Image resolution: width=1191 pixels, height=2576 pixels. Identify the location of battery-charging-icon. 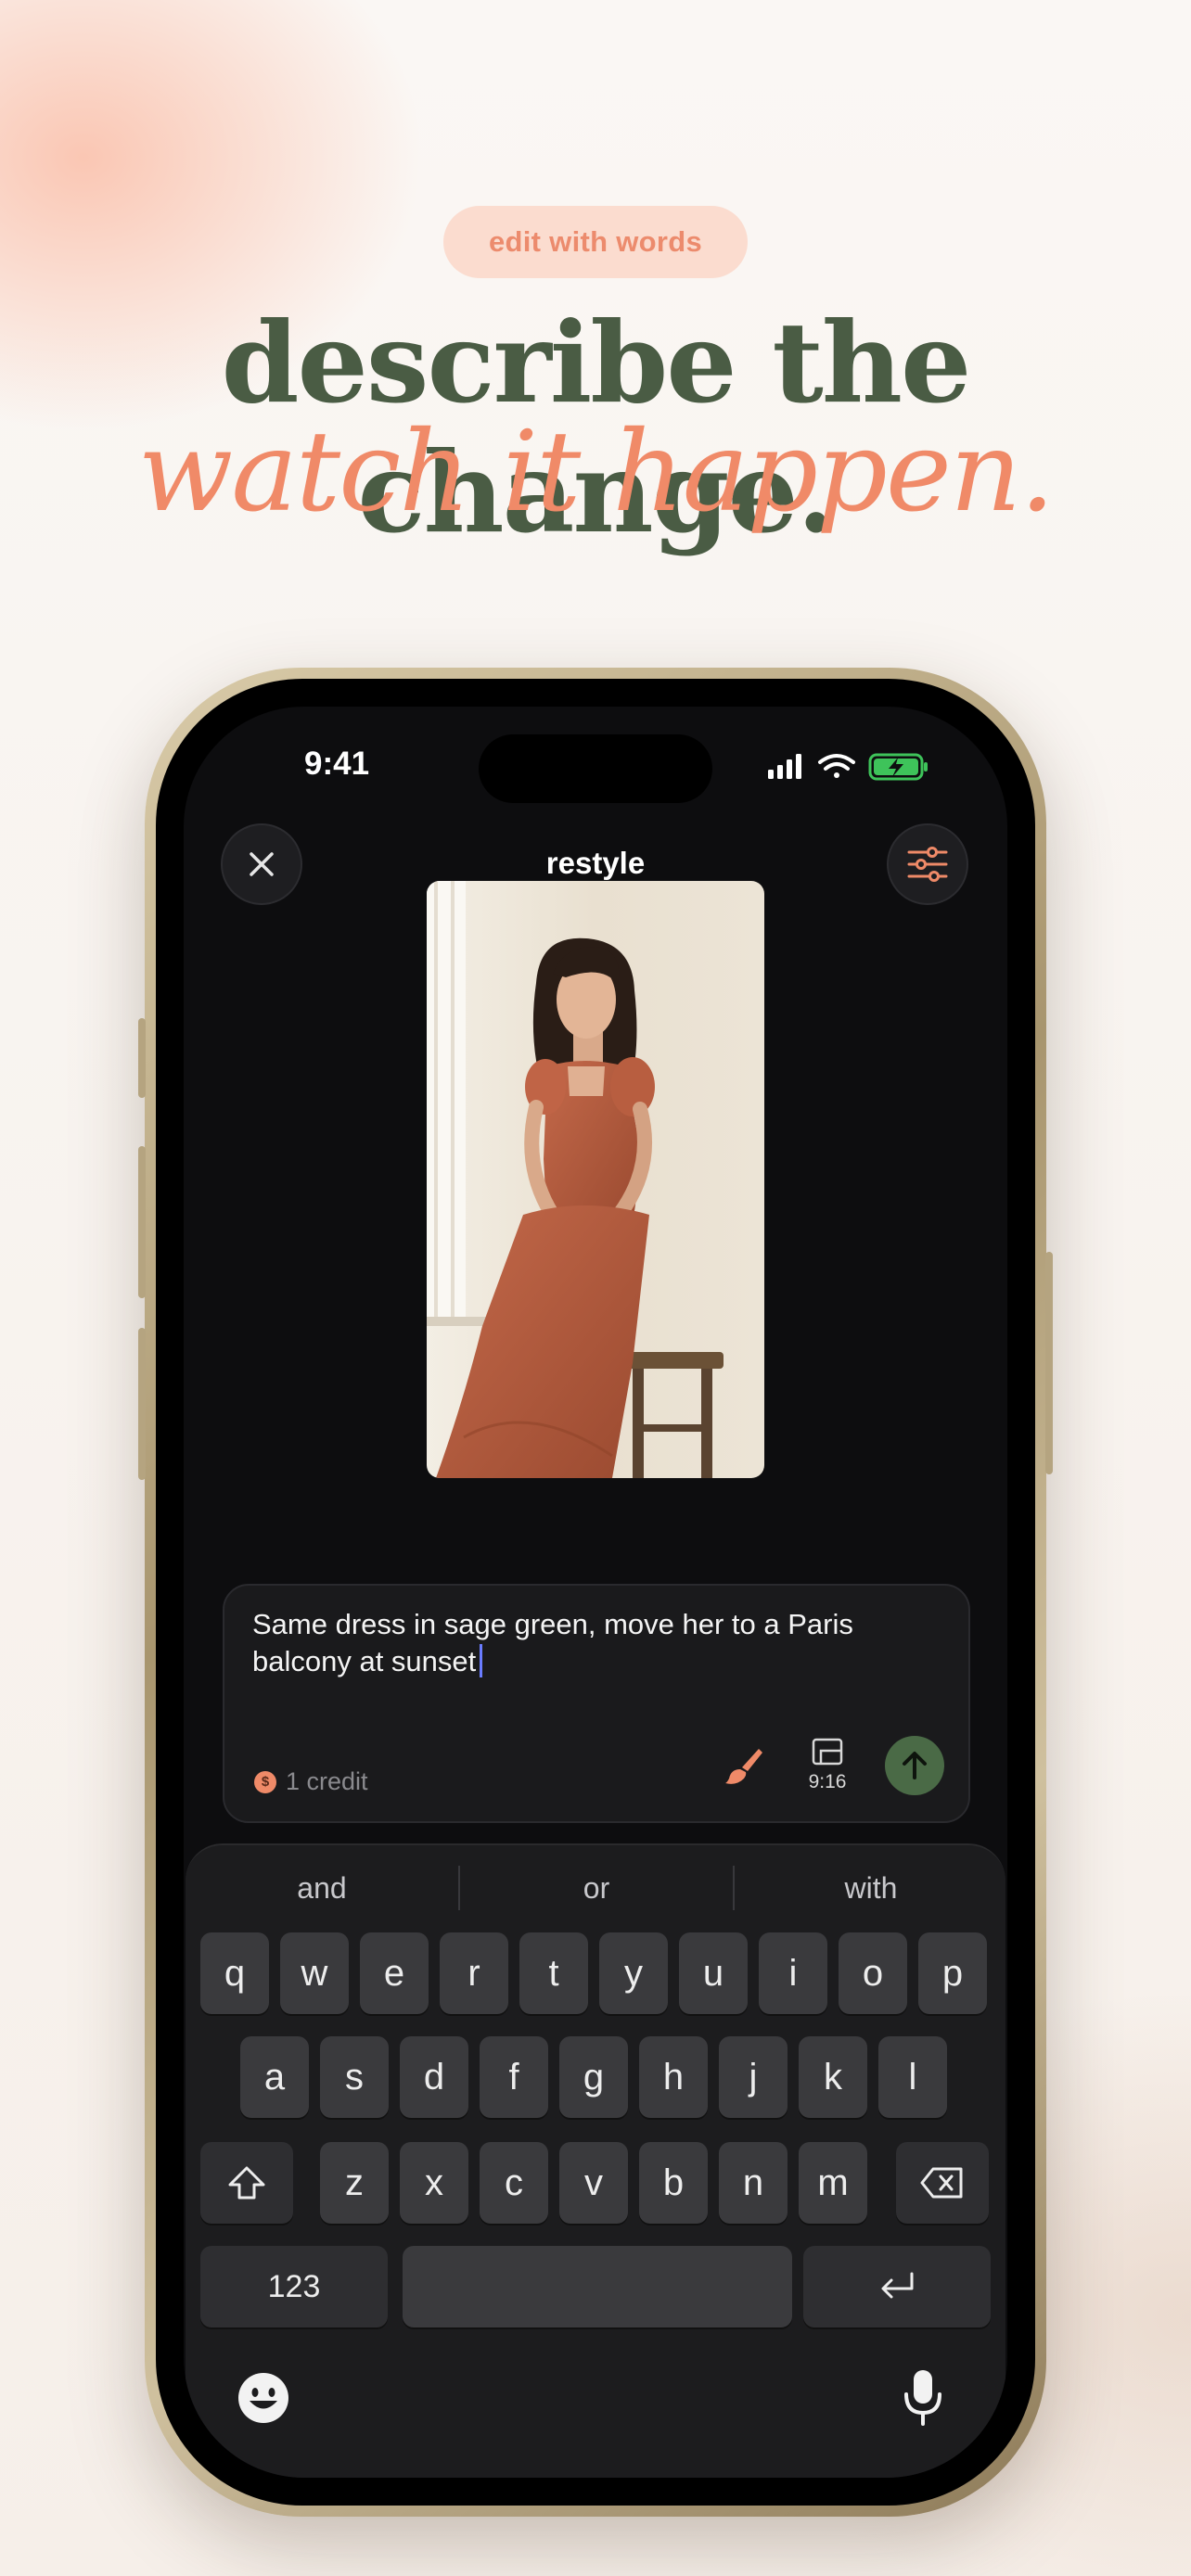
(898, 767).